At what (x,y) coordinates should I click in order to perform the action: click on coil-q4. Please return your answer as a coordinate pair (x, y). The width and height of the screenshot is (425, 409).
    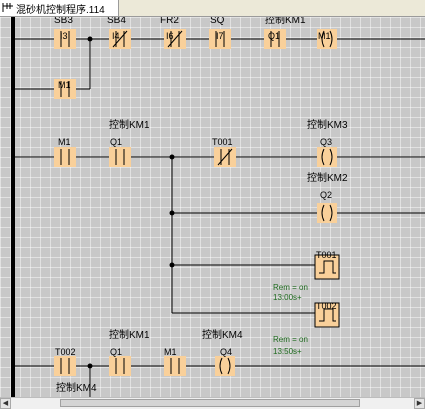
    Looking at the image, I should click on (225, 366).